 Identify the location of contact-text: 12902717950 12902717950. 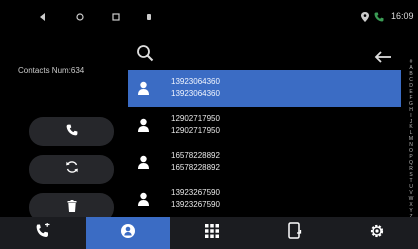
(195, 125).